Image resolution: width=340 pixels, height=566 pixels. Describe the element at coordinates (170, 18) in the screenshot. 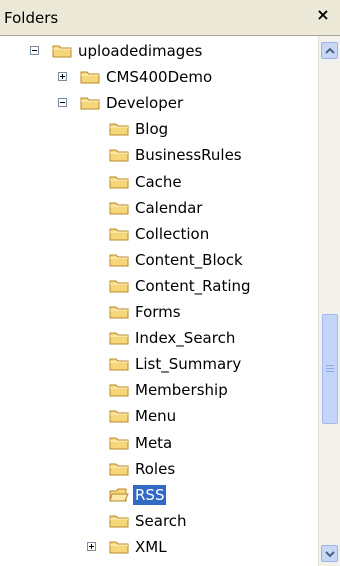

I see `folders-header: Folders ×` at that location.